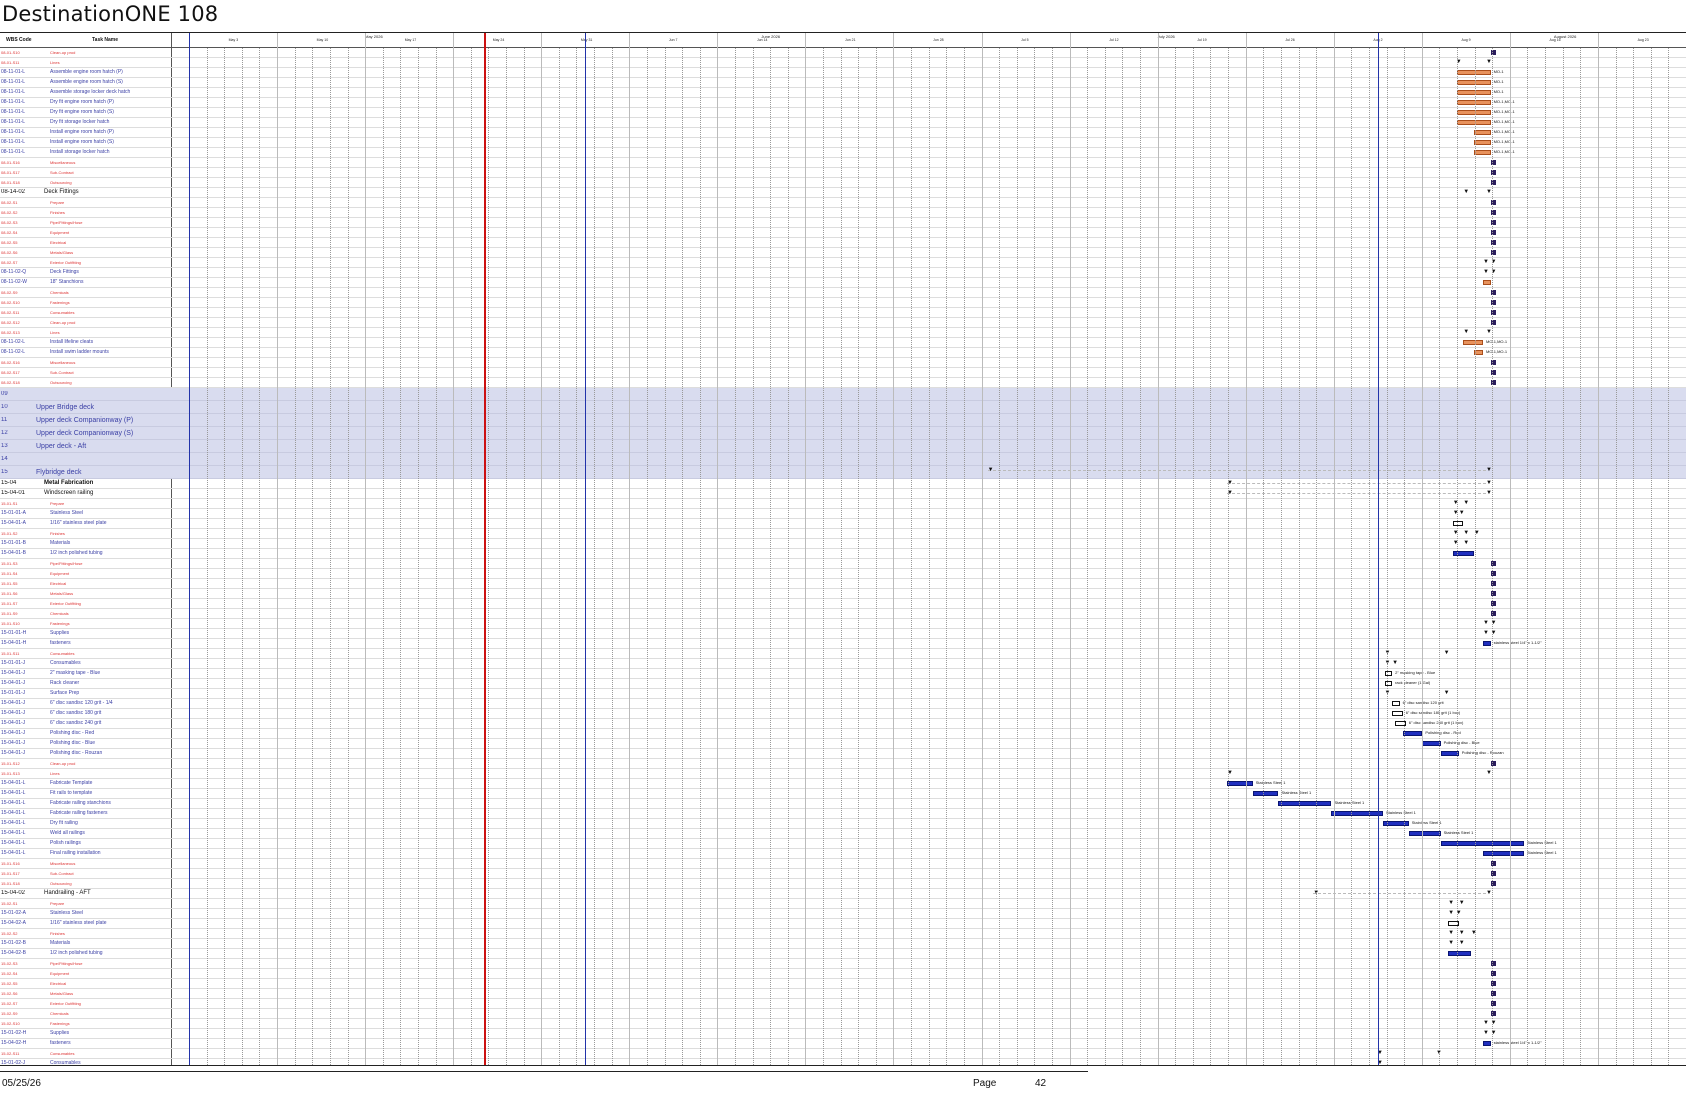 The height and width of the screenshot is (1097, 1687). What do you see at coordinates (843, 614) in the screenshot?
I see `table-row: 15-01-S9 Chemicals` at bounding box center [843, 614].